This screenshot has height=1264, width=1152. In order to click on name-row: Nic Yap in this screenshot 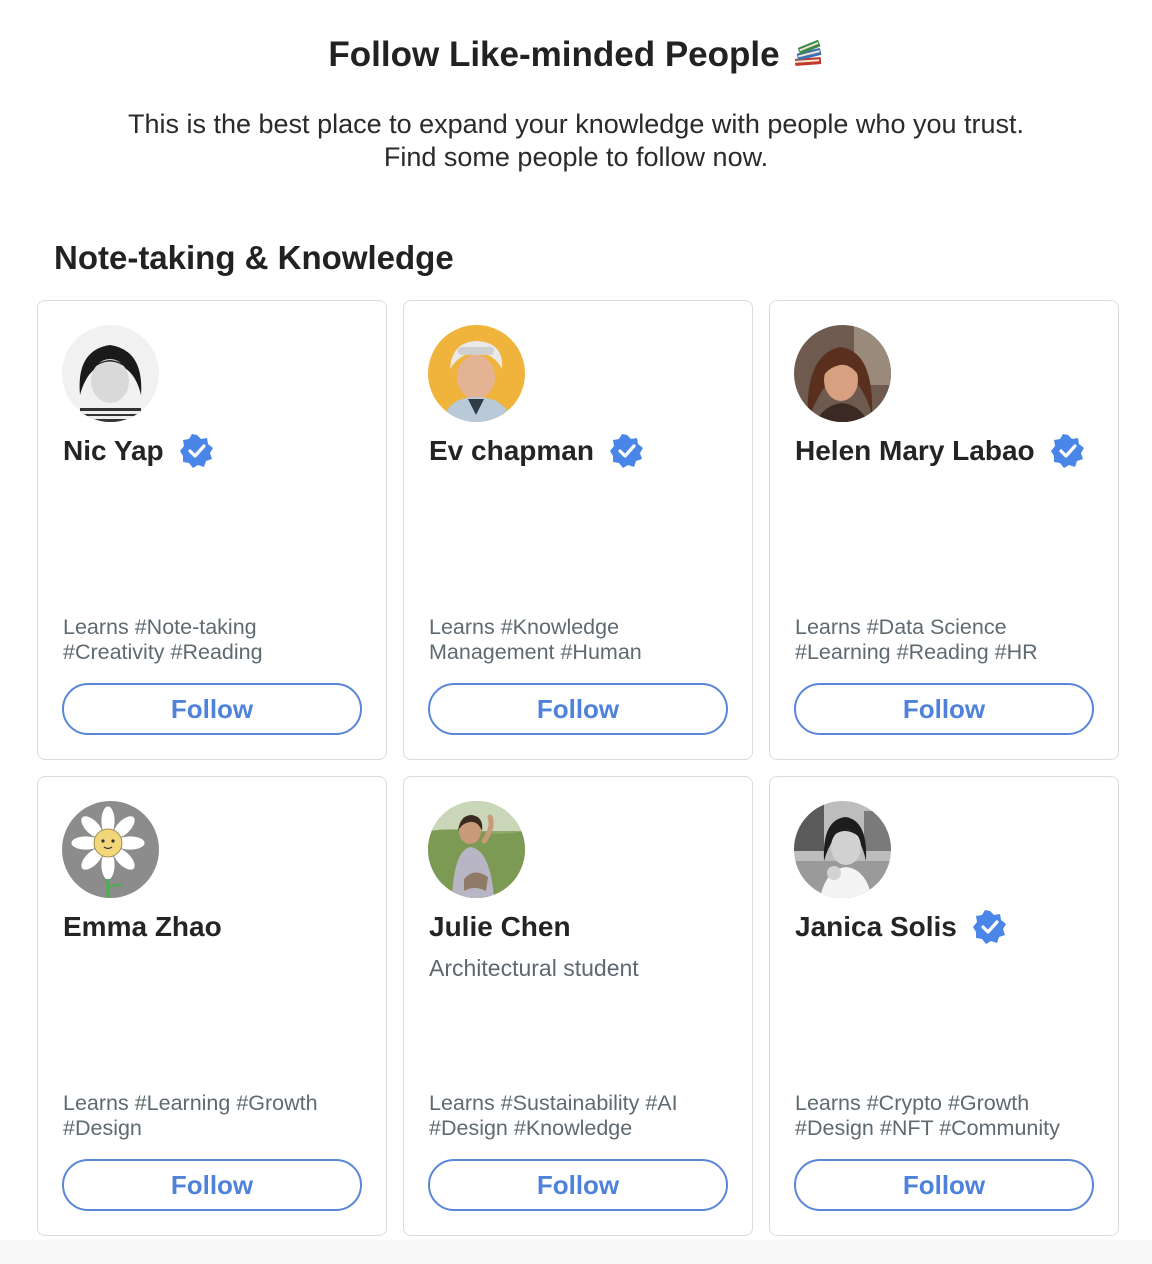, I will do `click(138, 451)`.